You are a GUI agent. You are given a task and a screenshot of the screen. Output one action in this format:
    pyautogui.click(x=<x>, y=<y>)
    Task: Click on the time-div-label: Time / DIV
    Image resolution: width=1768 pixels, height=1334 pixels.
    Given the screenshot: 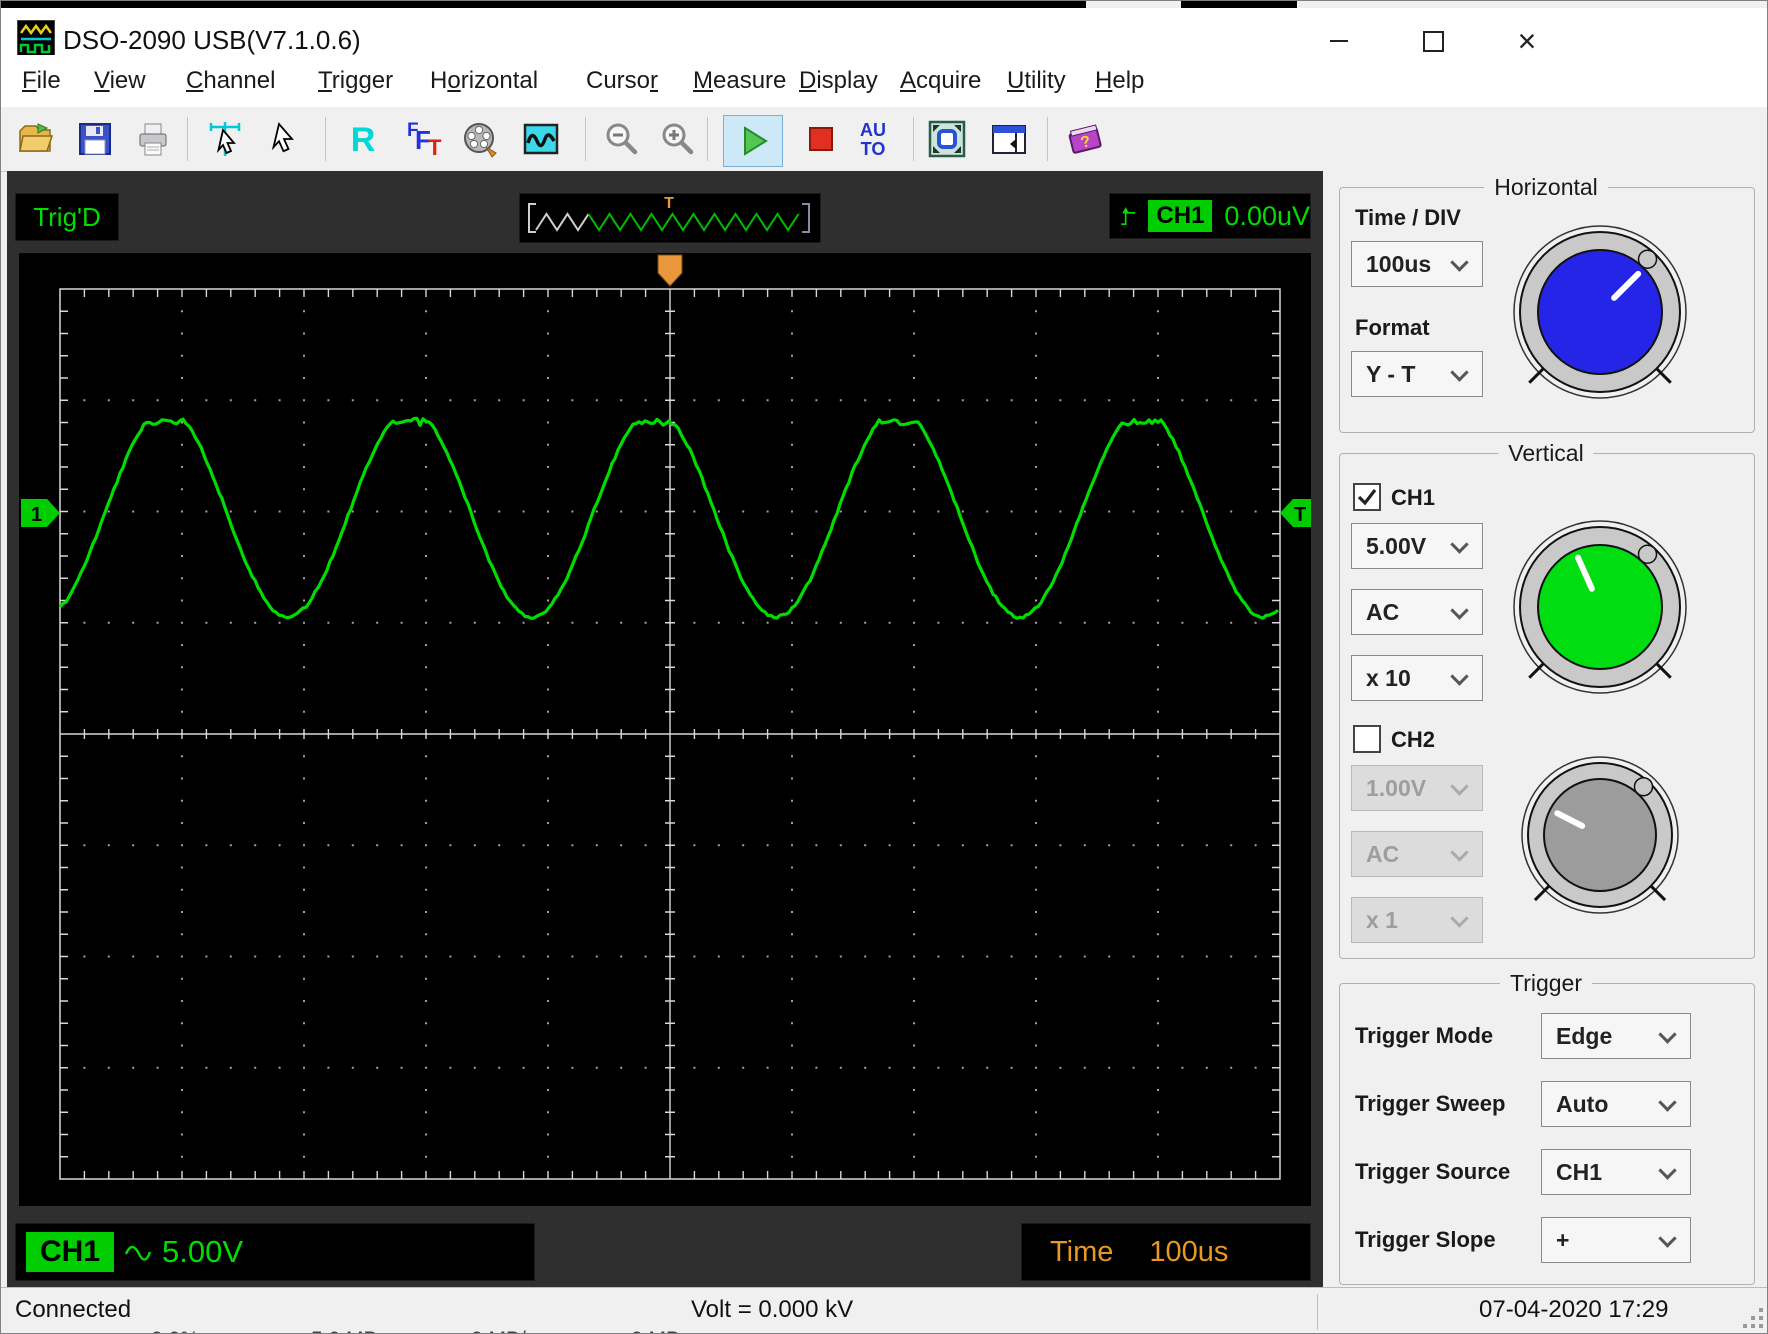 What is the action you would take?
    pyautogui.click(x=1408, y=217)
    